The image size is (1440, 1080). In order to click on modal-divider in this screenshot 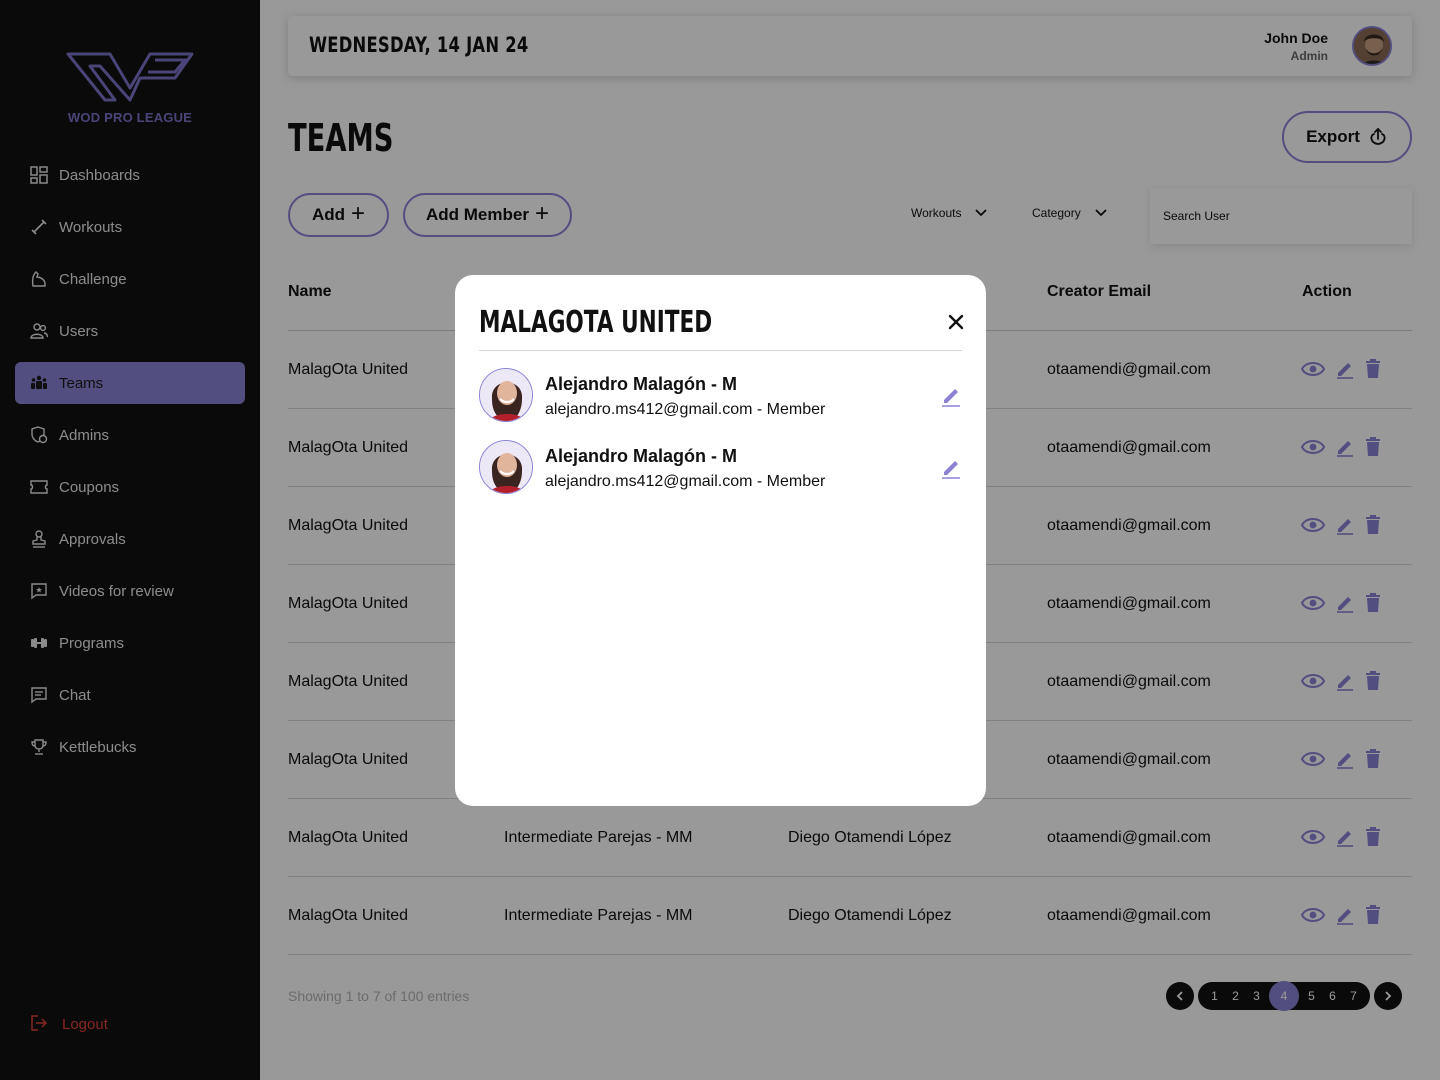, I will do `click(720, 350)`.